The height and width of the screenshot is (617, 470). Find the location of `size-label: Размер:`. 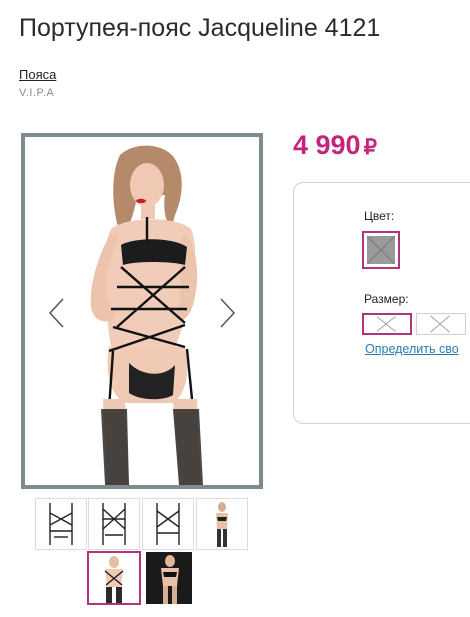

size-label: Размер: is located at coordinates (386, 299).